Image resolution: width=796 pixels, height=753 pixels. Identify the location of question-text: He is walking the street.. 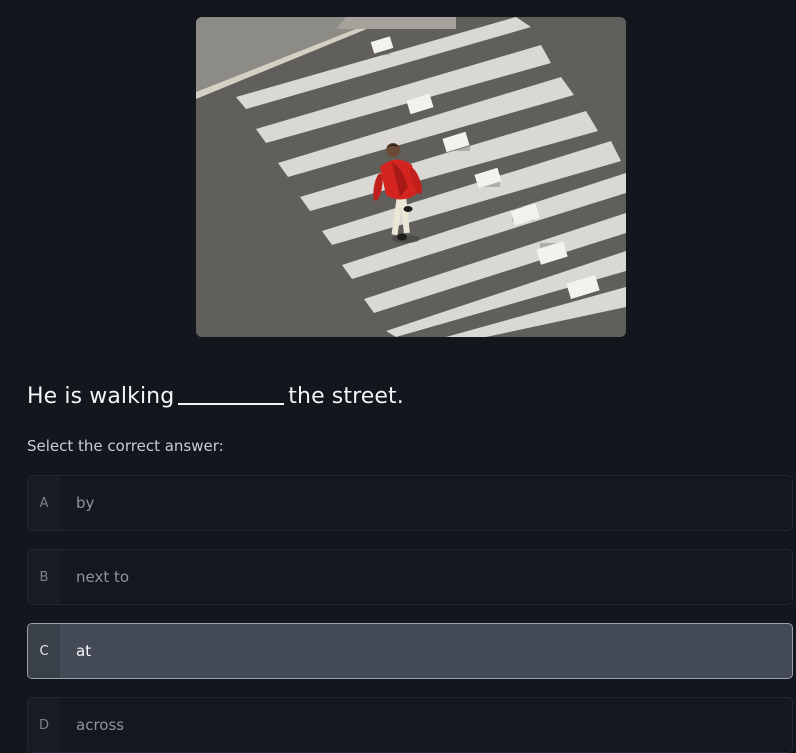
(215, 395).